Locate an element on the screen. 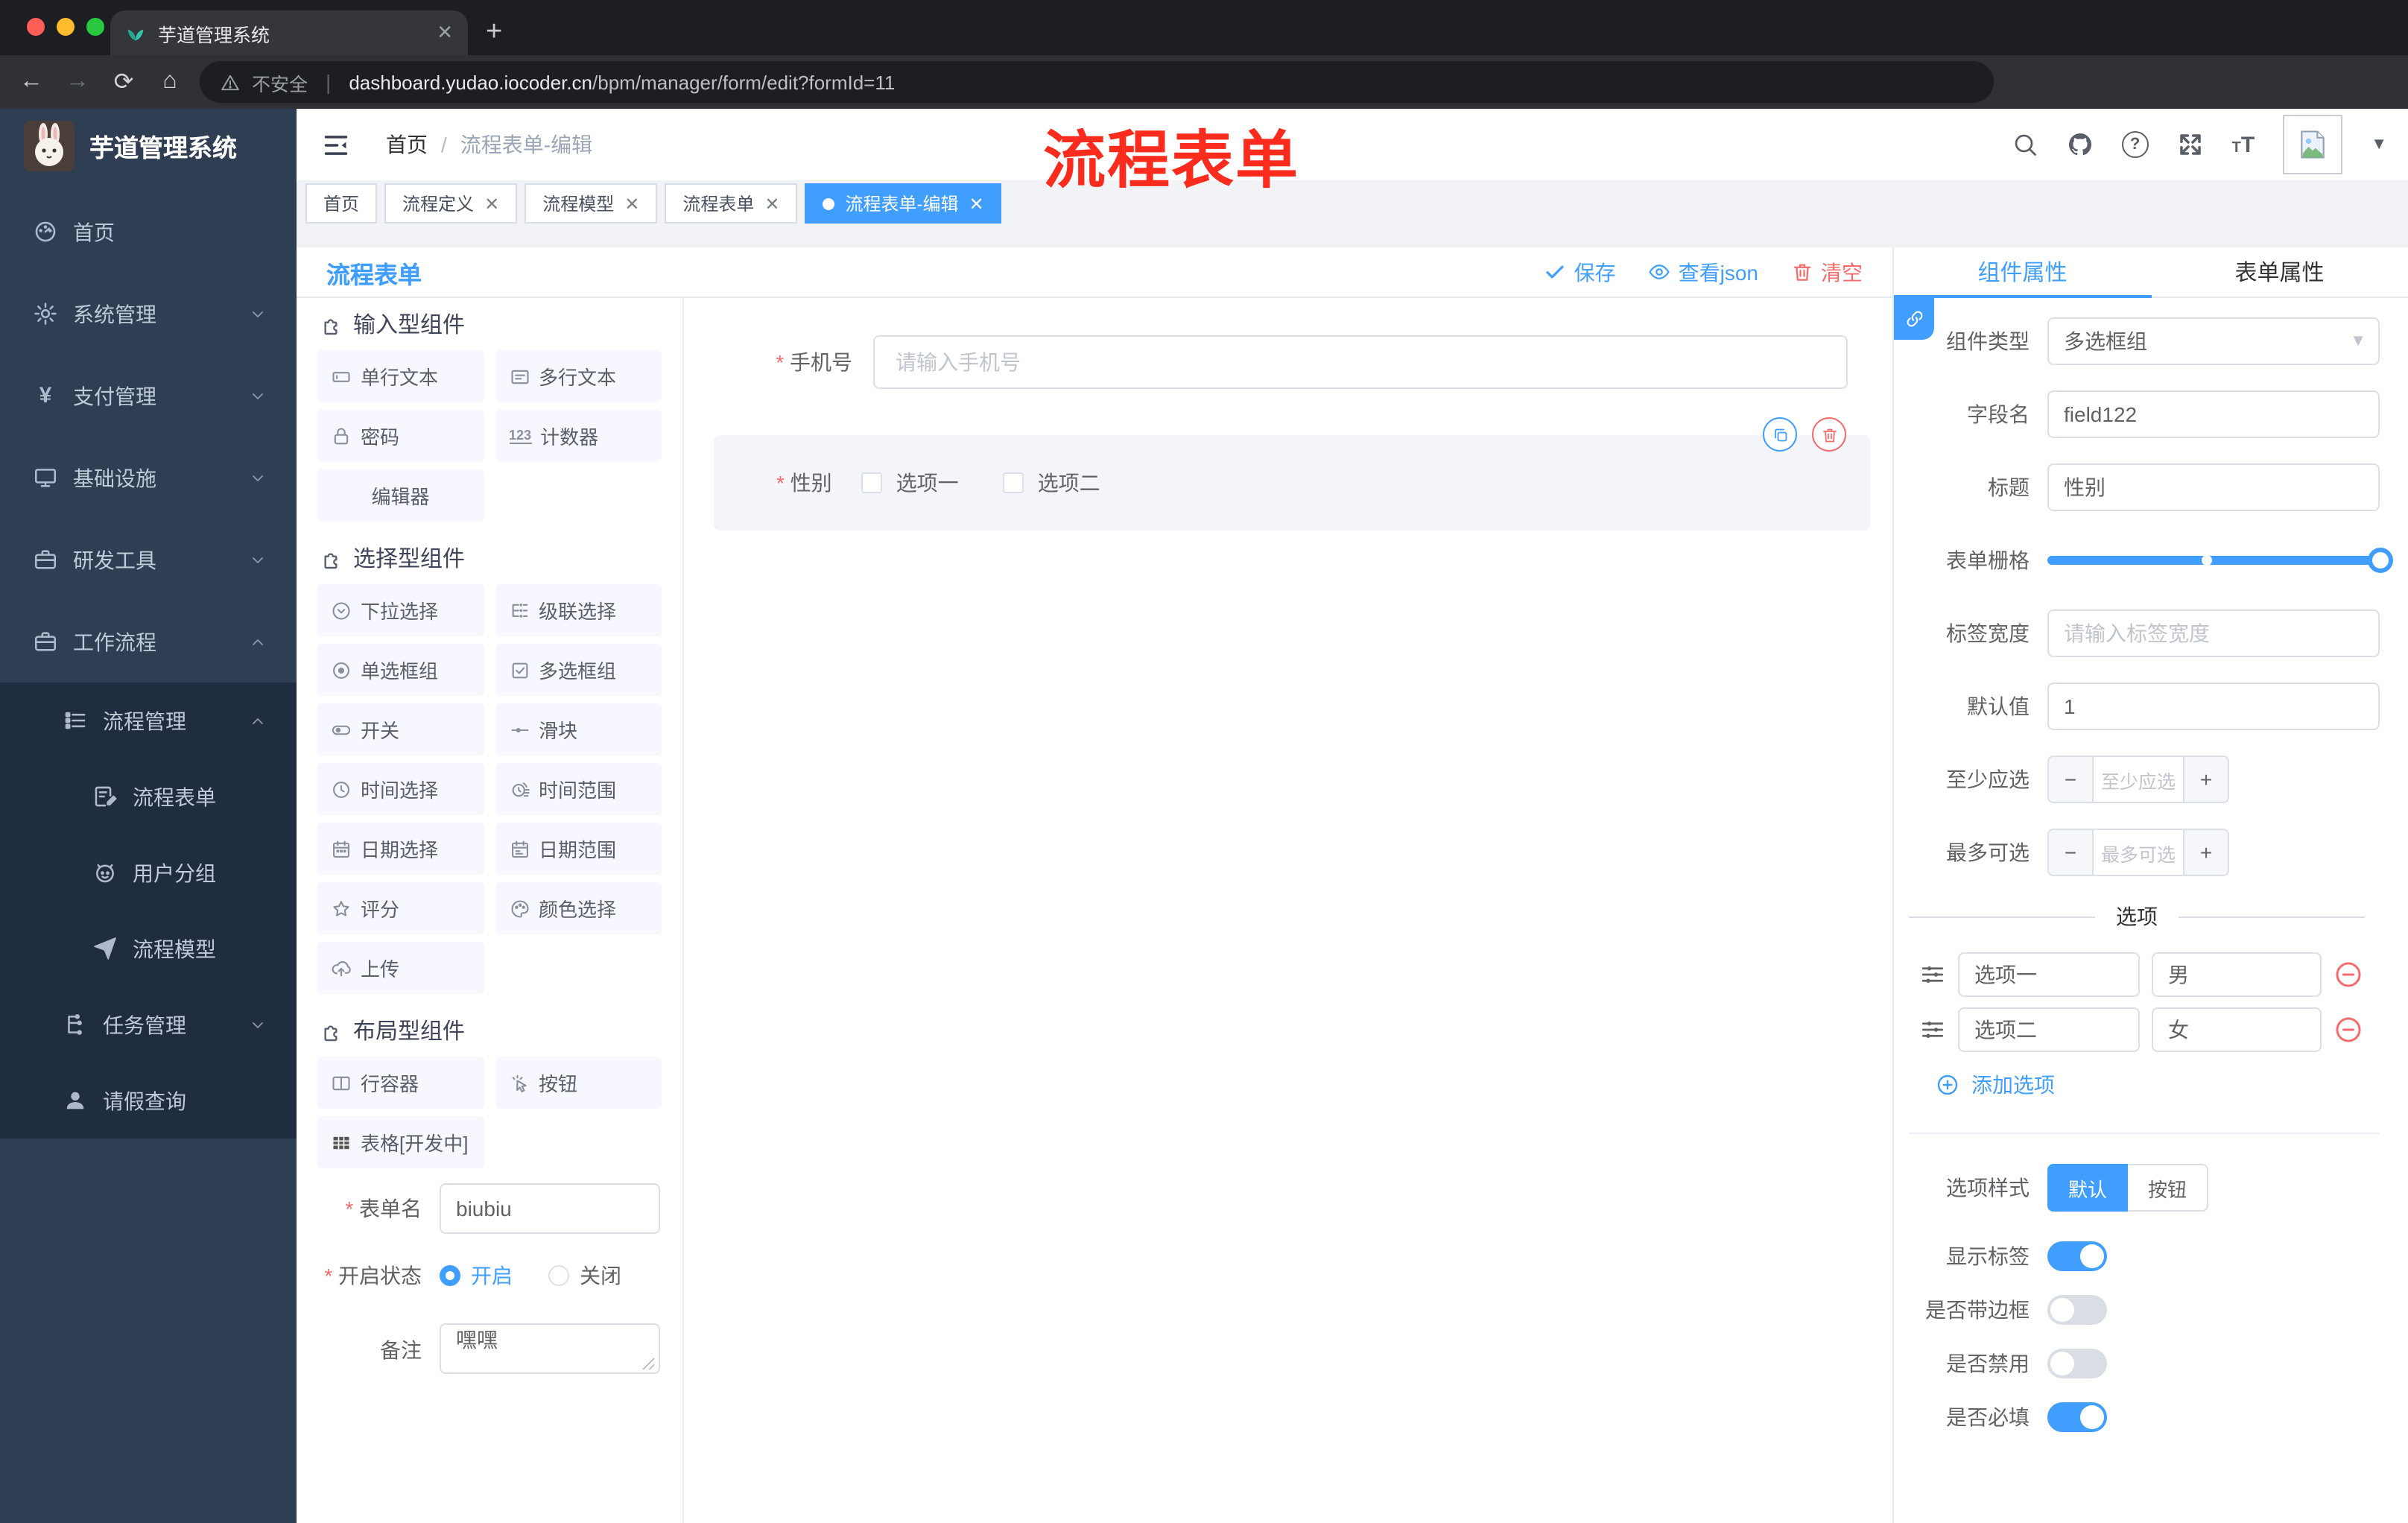  close-tab-icon: ✕ is located at coordinates (445, 33).